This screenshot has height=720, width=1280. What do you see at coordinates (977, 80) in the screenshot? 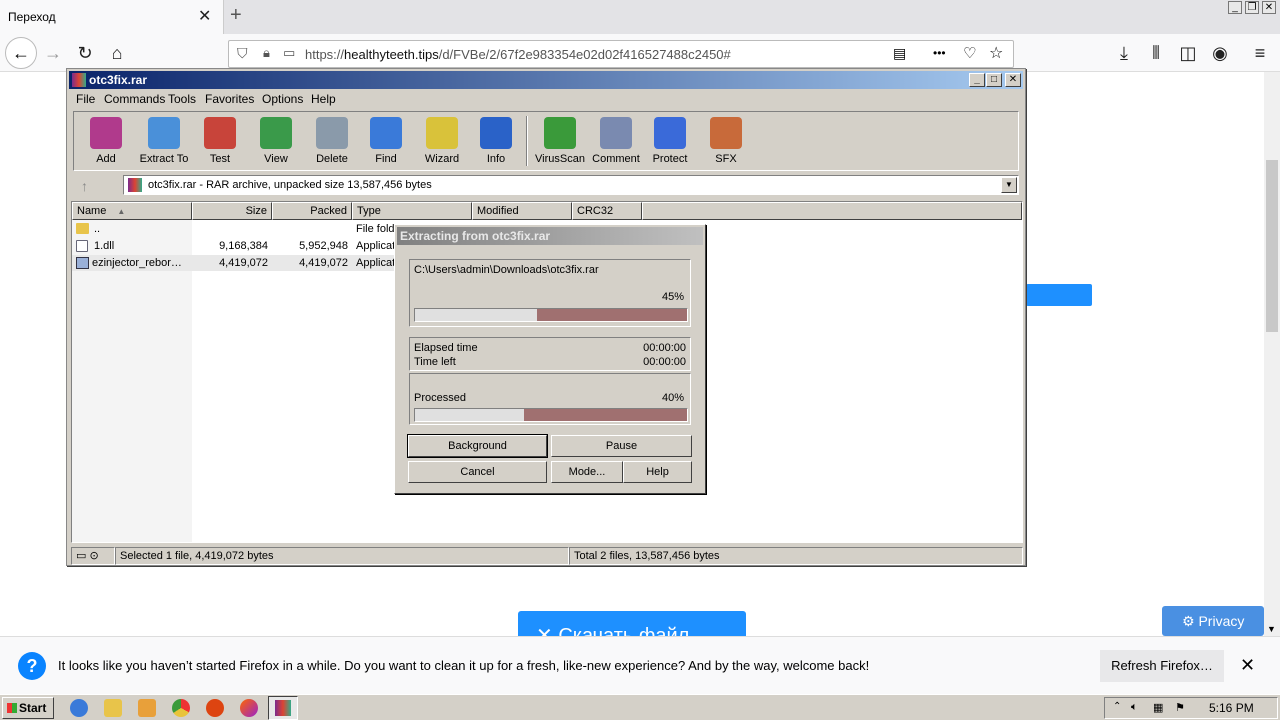
I see `winrar-minimize-icon: _` at bounding box center [977, 80].